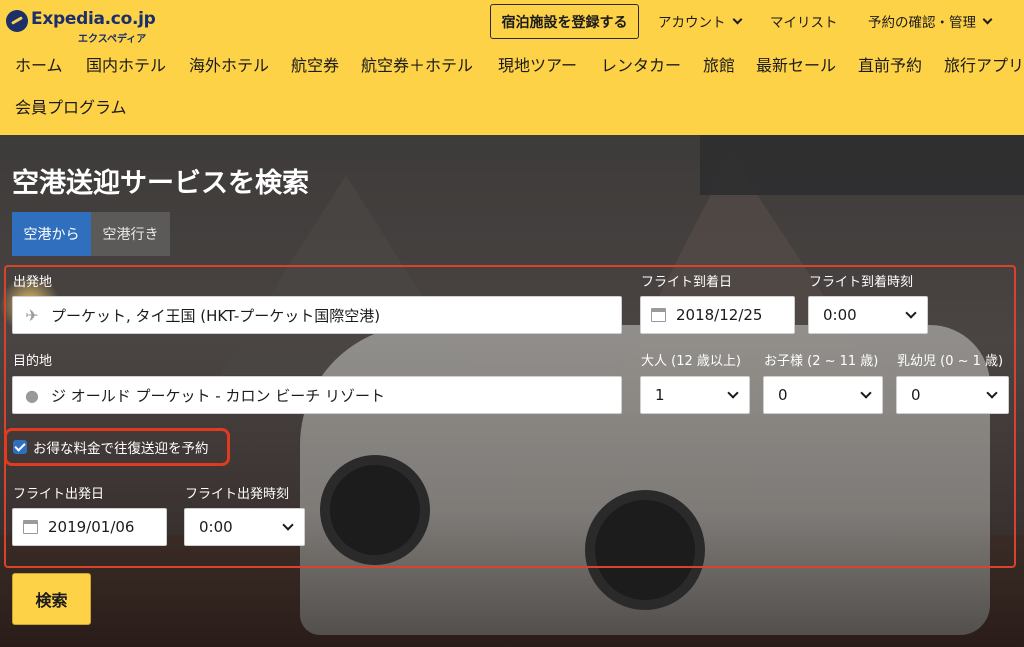 This screenshot has height=647, width=1024. What do you see at coordinates (51, 234) in the screenshot?
I see `tab-from-airport: 空港から` at bounding box center [51, 234].